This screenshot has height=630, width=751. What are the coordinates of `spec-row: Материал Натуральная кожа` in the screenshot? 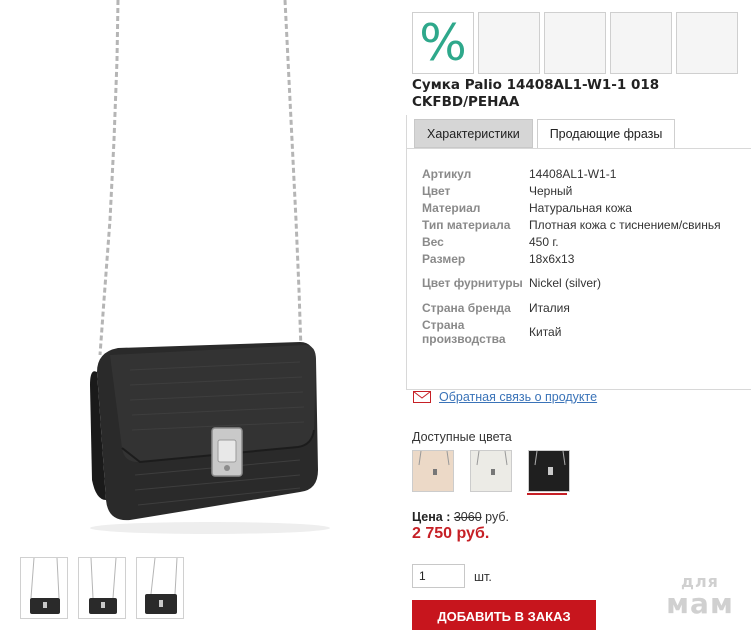 It's located at (571, 207).